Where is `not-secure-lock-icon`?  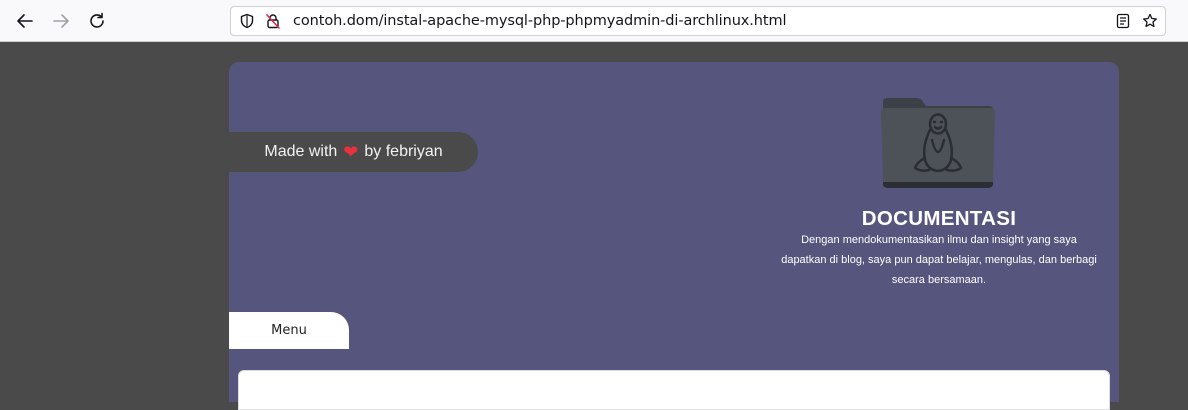 not-secure-lock-icon is located at coordinates (273, 21).